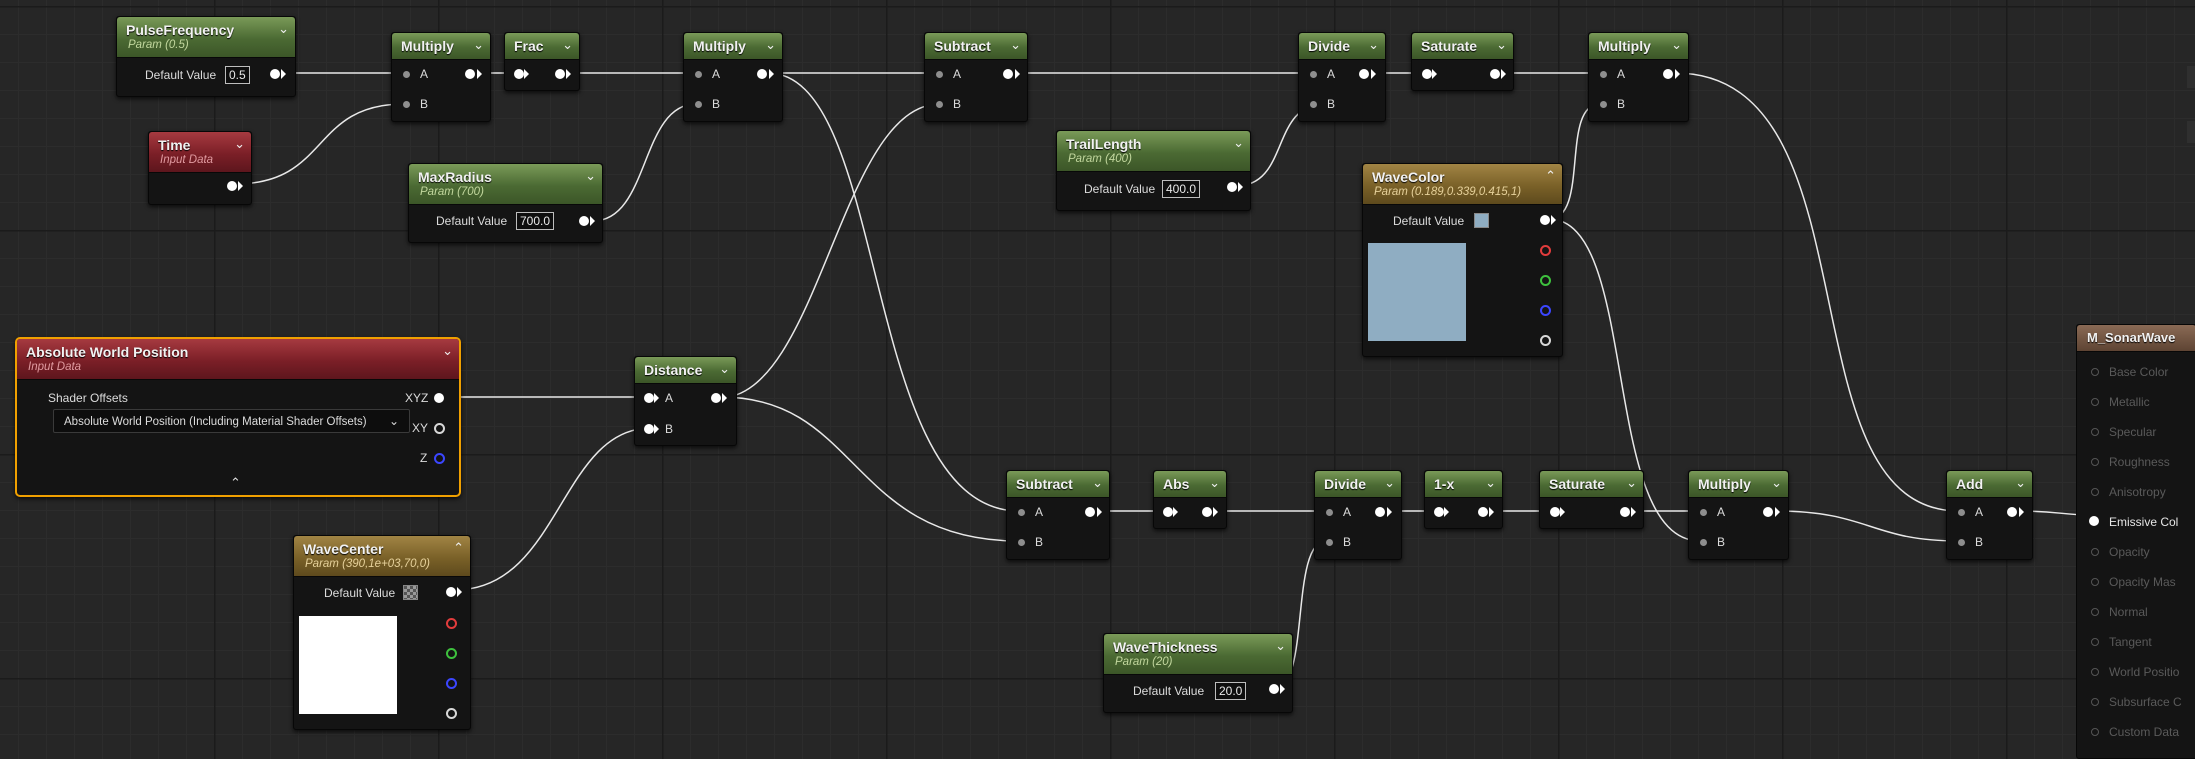  Describe the element at coordinates (237, 75) in the screenshot. I see `default-value-field: 0.5` at that location.